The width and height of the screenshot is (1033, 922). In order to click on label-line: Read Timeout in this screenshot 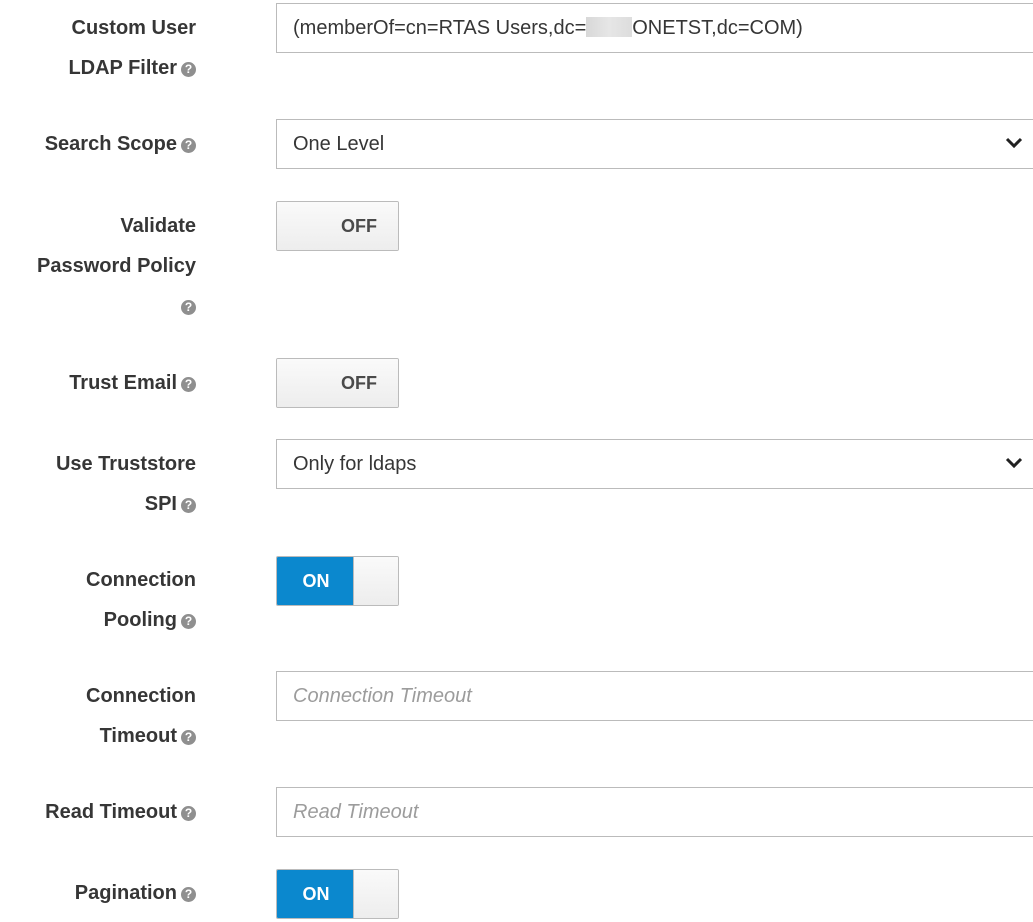, I will do `click(111, 812)`.